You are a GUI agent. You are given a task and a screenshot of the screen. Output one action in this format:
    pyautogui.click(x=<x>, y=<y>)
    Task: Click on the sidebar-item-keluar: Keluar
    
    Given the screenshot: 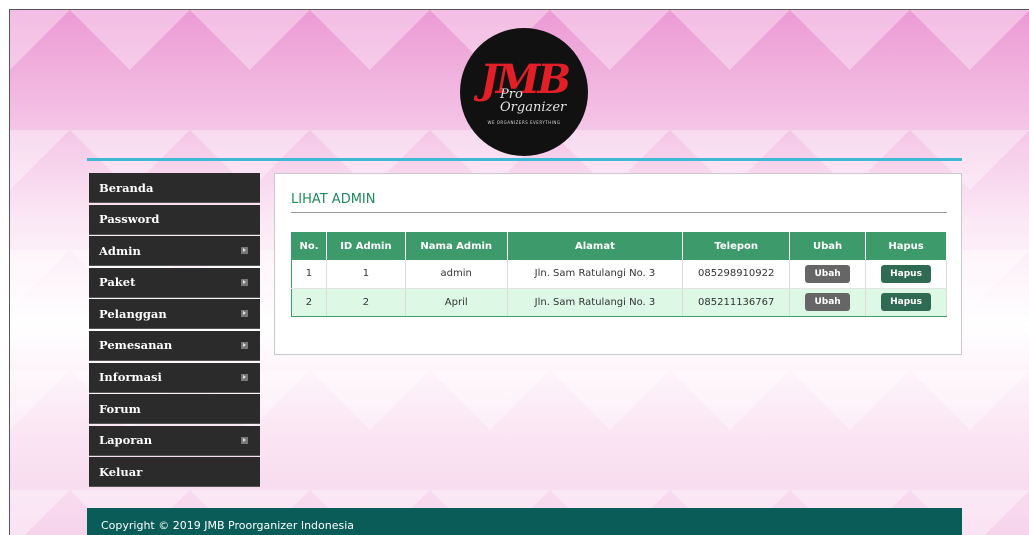 What is the action you would take?
    pyautogui.click(x=174, y=472)
    